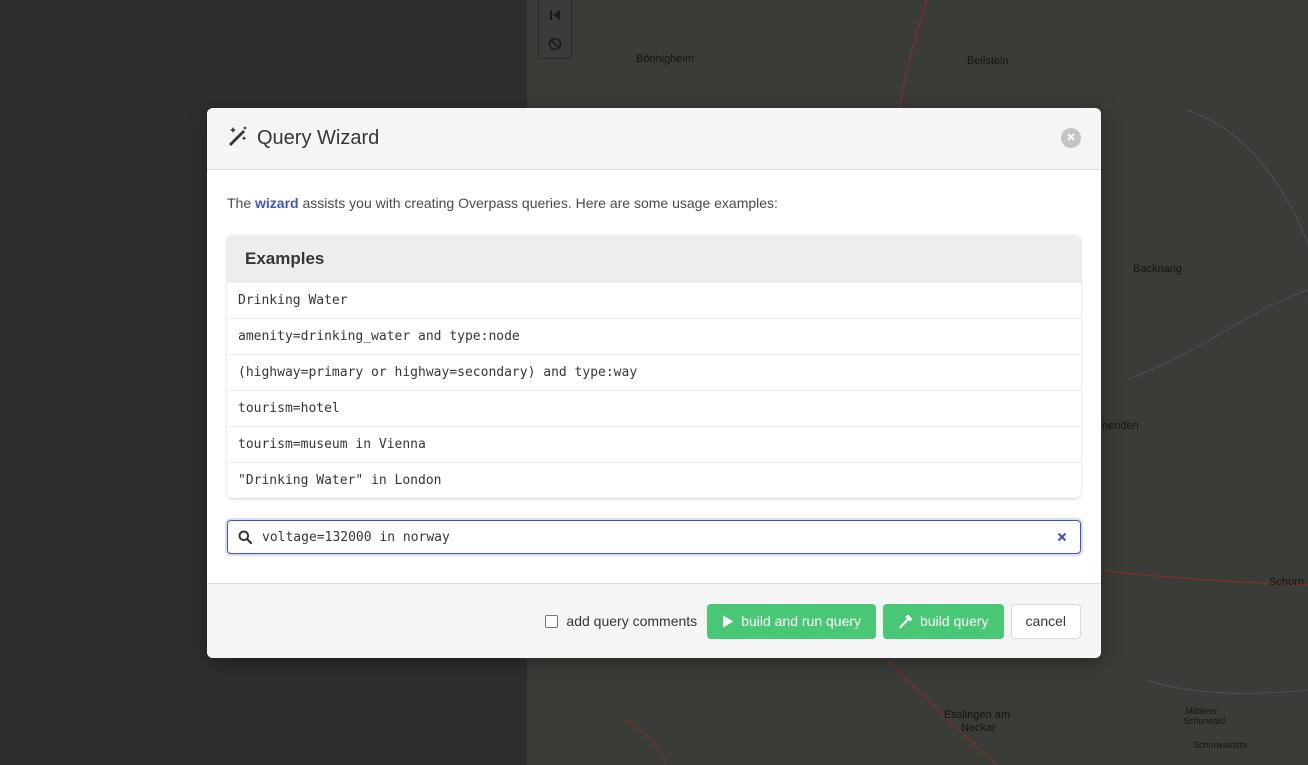  Describe the element at coordinates (654, 139) in the screenshot. I see `modal-header: Query Wizard` at that location.